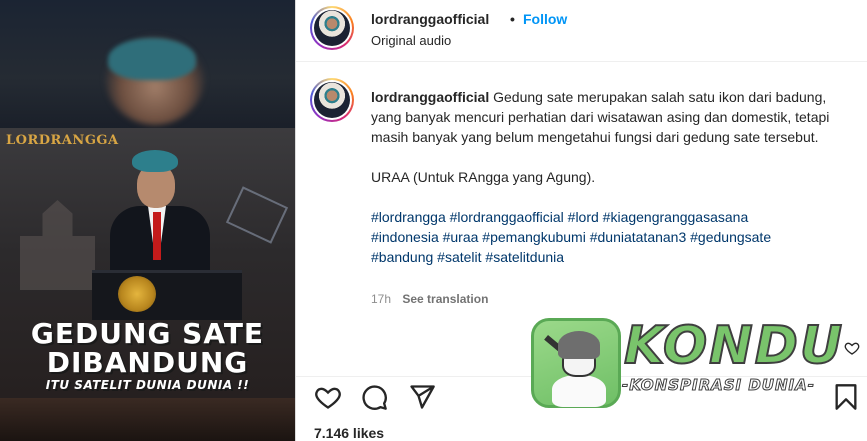  Describe the element at coordinates (374, 397) in the screenshot. I see `comment-icon` at that location.